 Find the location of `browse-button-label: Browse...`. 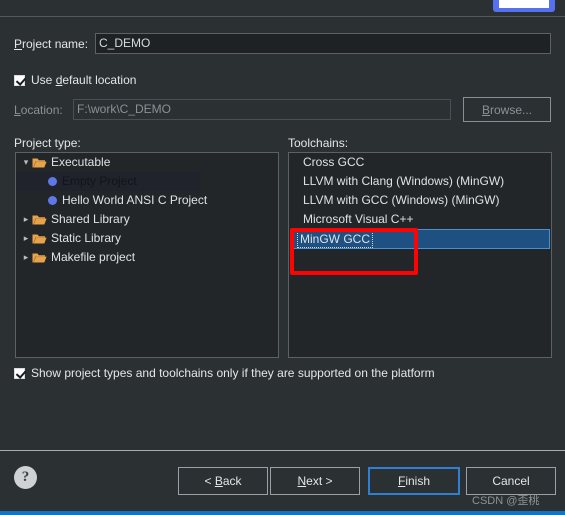

browse-button-label: Browse... is located at coordinates (507, 109).